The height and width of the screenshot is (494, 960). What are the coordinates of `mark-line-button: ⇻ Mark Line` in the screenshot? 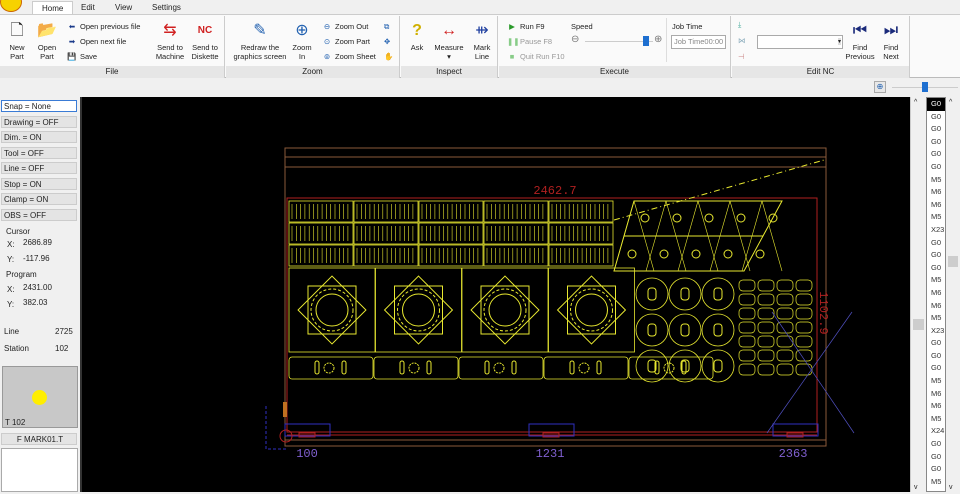 It's located at (482, 41).